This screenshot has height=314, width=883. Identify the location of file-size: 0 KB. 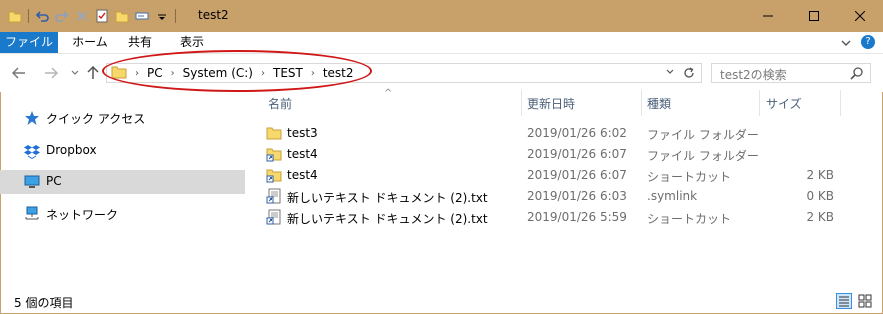
(820, 196).